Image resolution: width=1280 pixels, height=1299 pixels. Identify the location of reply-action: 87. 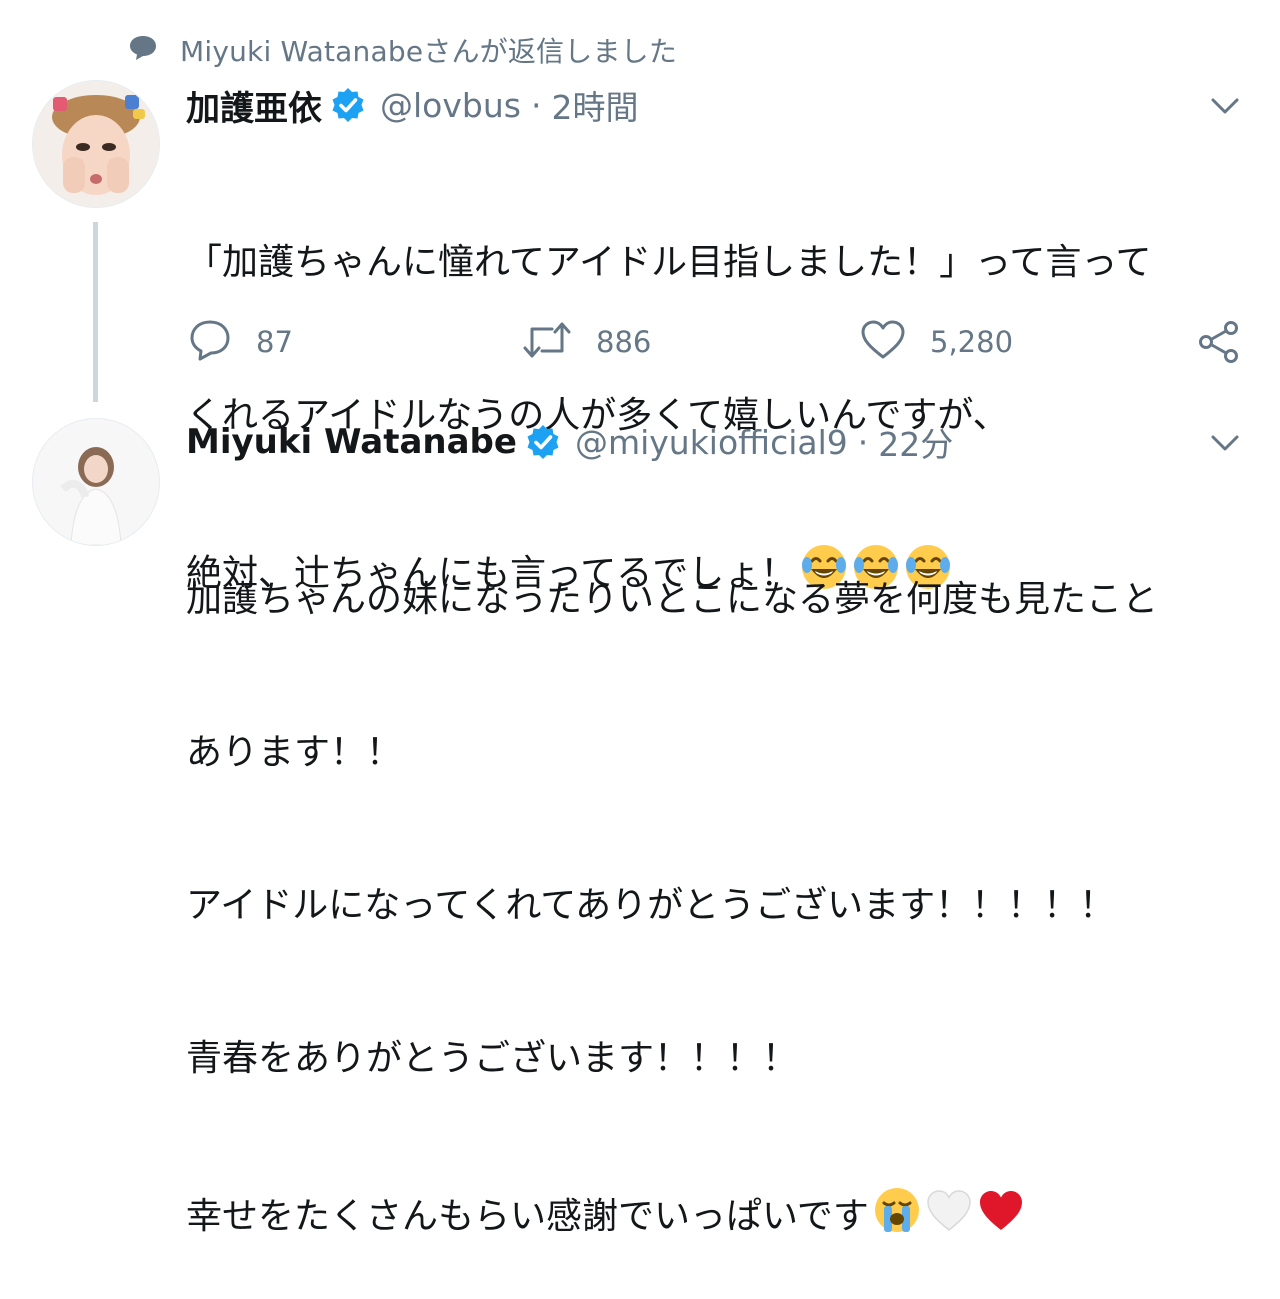
(240, 342).